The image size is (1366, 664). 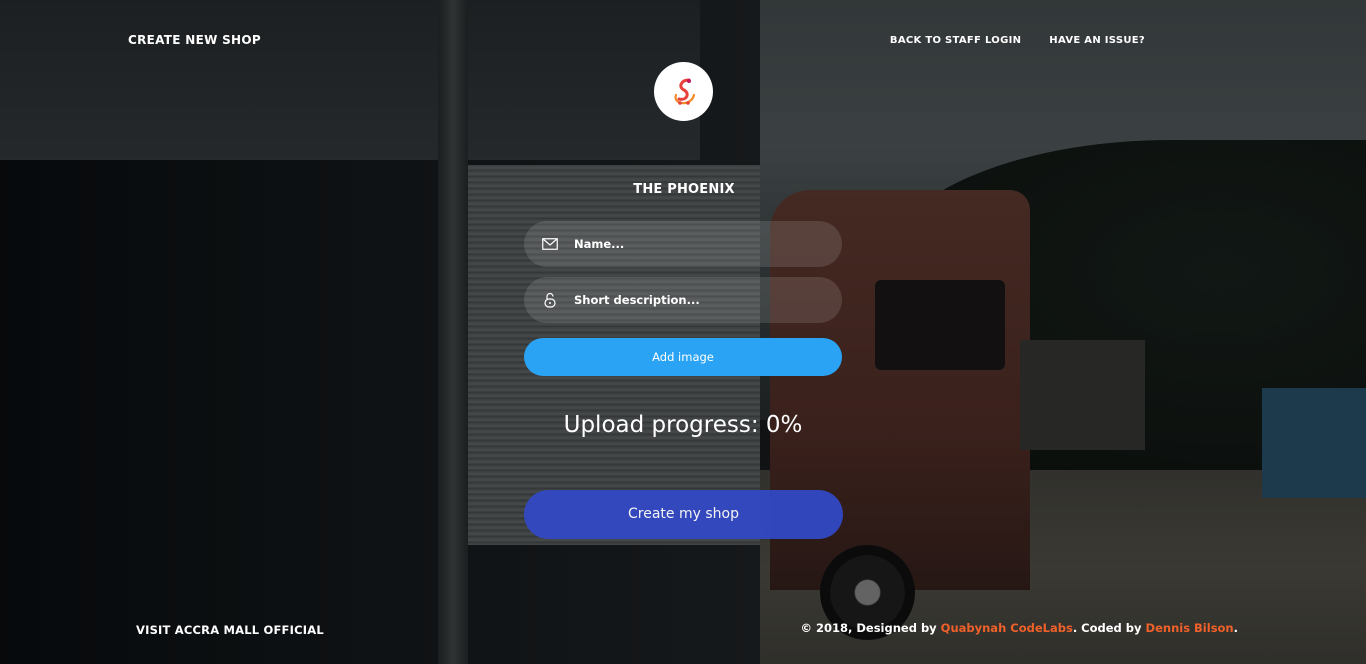 What do you see at coordinates (784, 425) in the screenshot?
I see `upload-progress-value: 0%` at bounding box center [784, 425].